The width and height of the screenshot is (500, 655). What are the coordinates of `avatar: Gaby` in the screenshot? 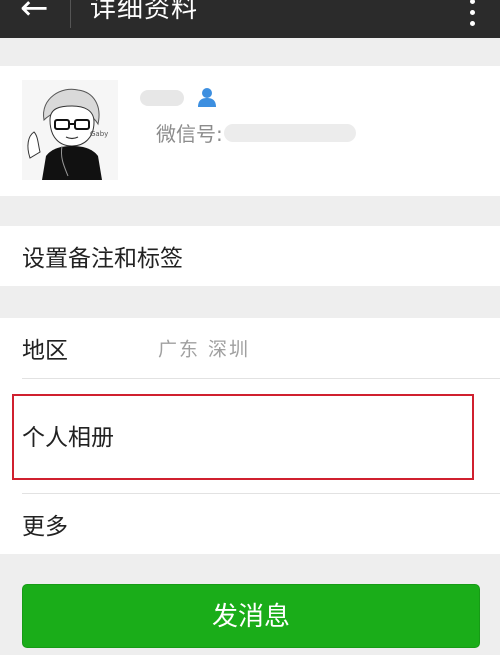 It's located at (70, 130).